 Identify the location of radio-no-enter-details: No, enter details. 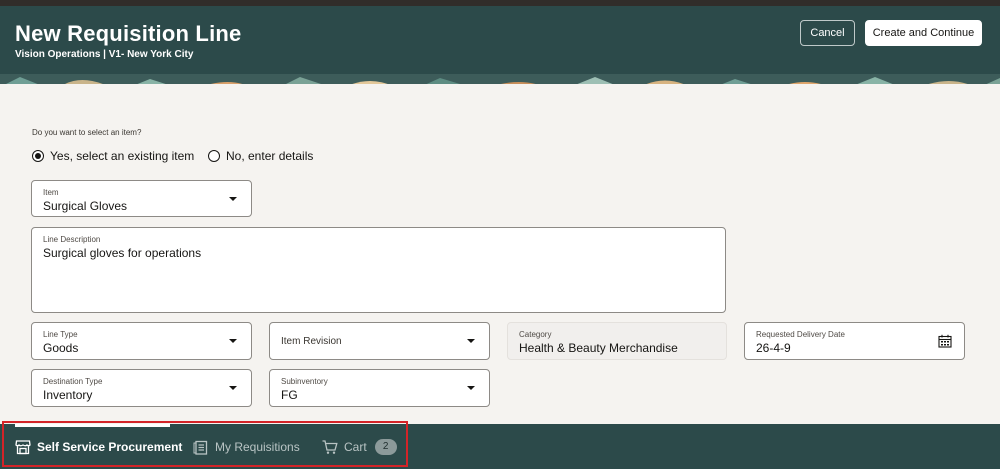
(260, 156).